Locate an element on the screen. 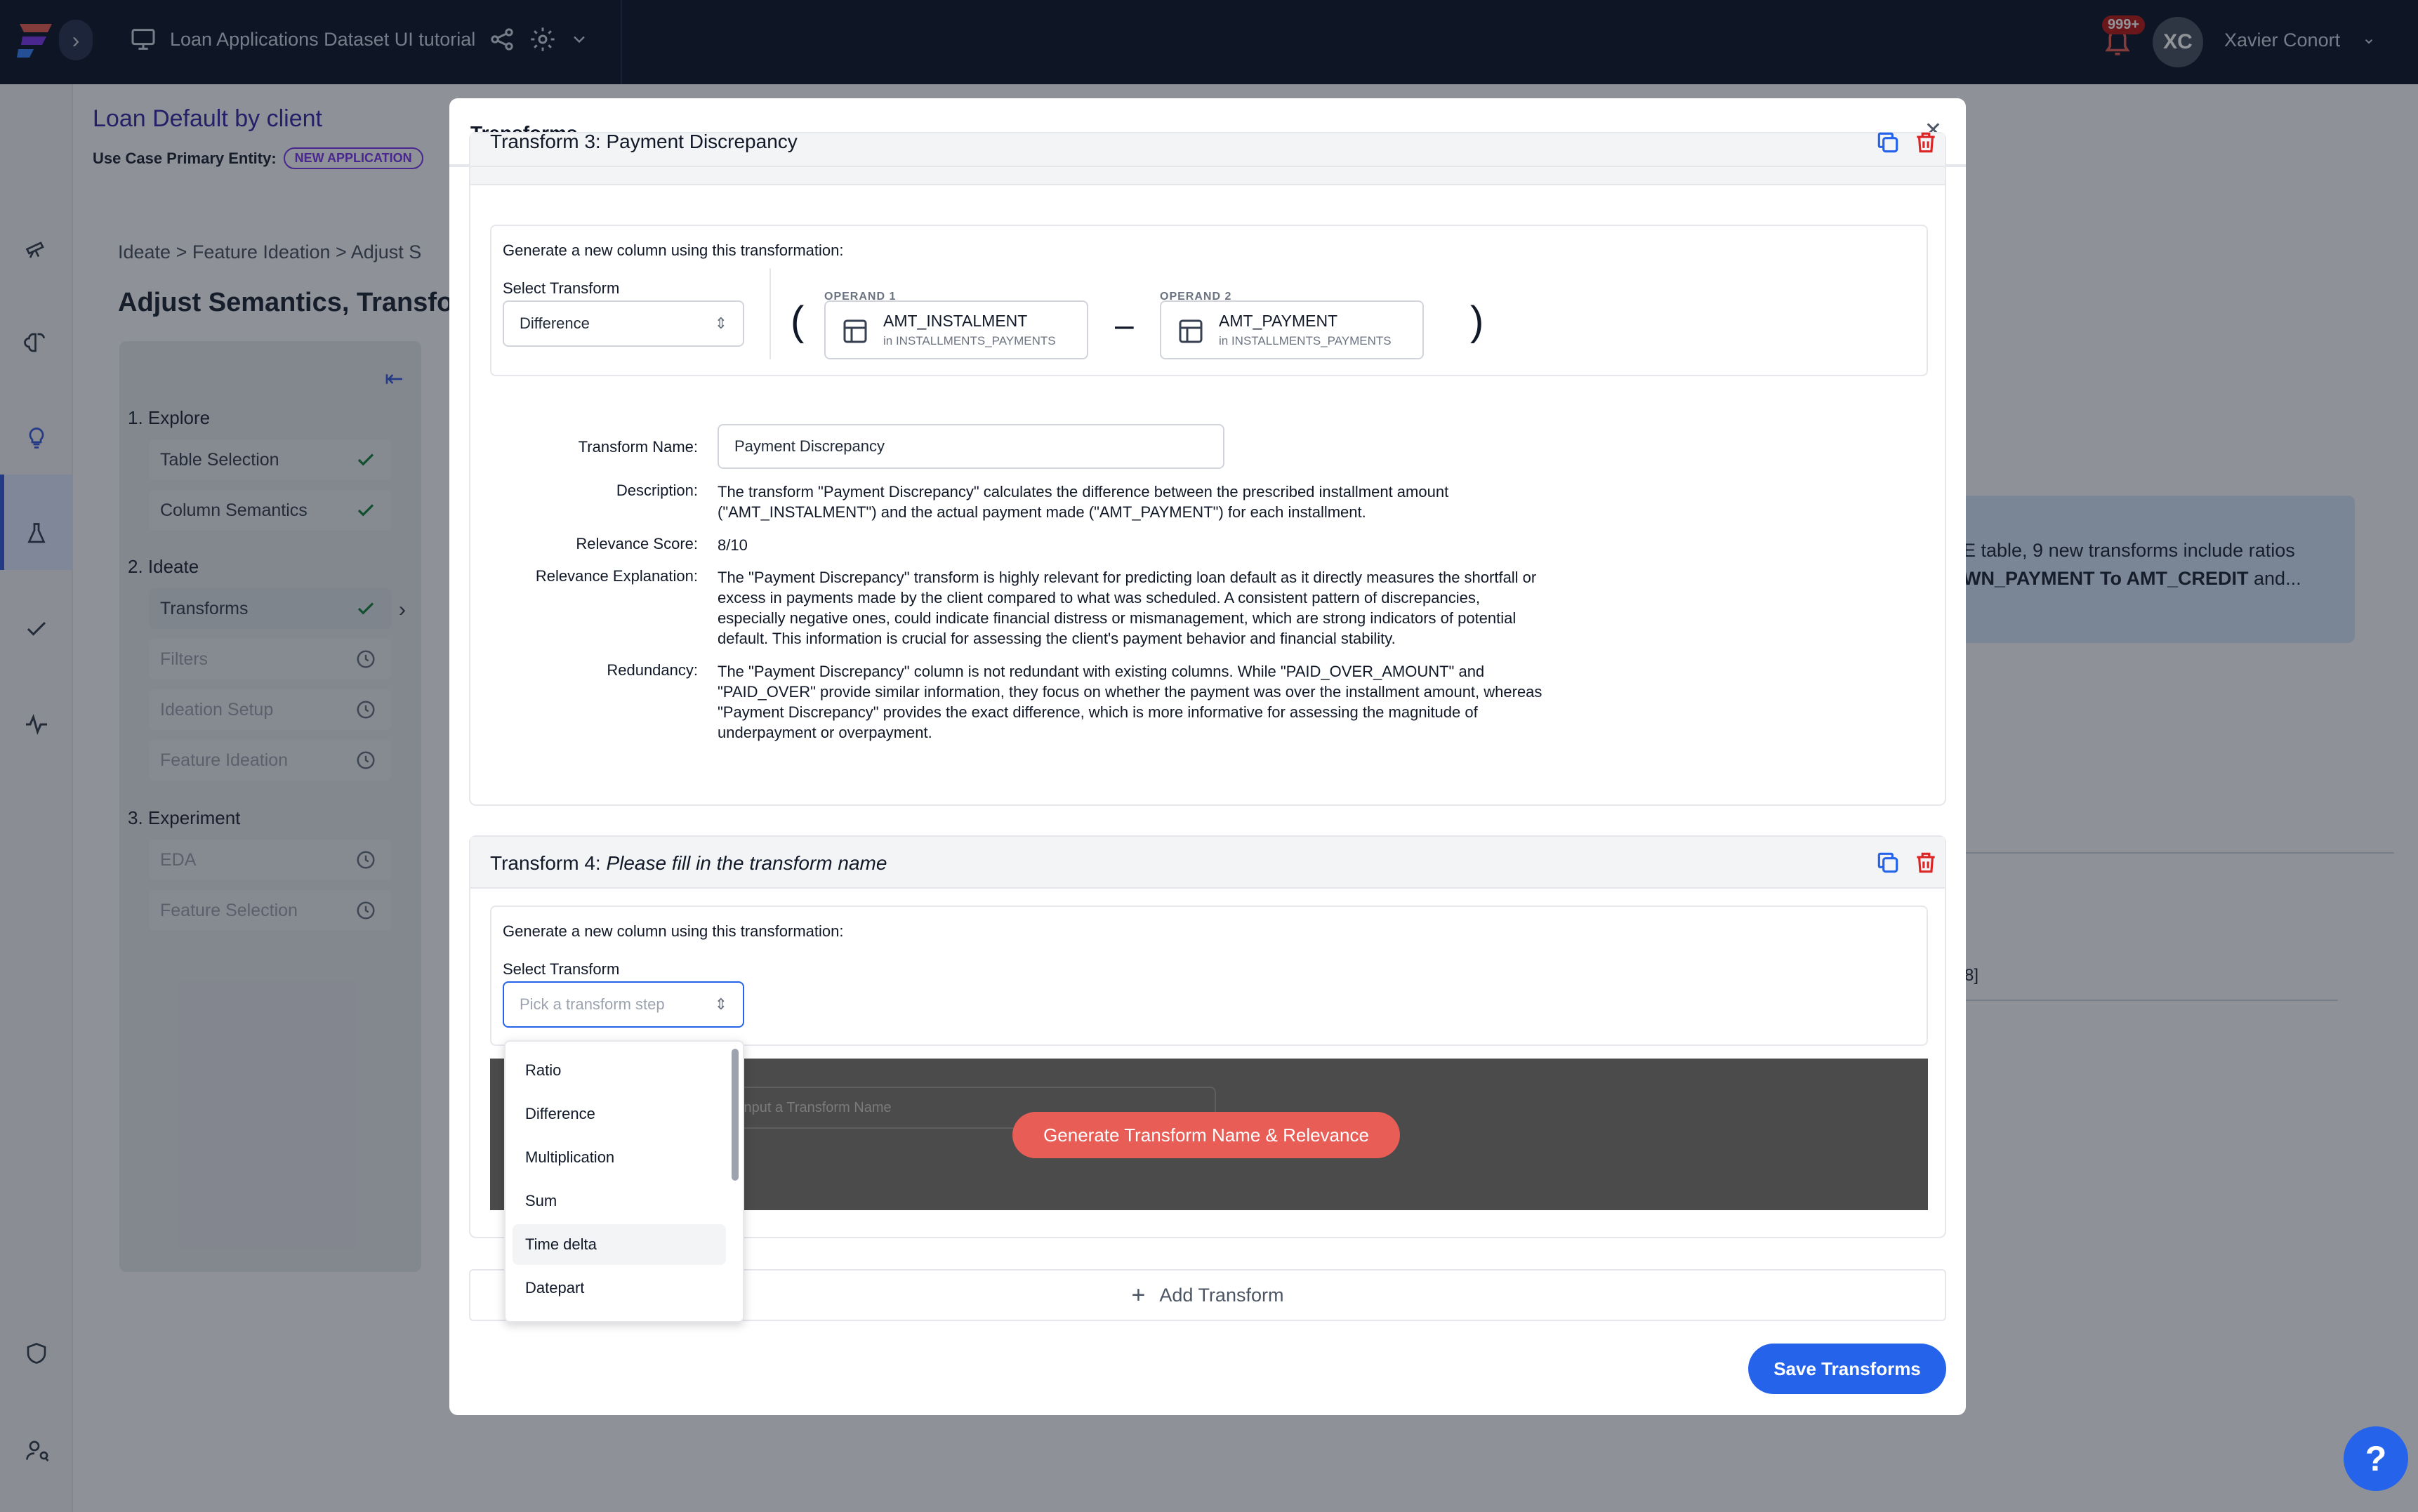  operand-2-selector: AMT_PAYMENT in INSTALLMENTS_PAYMENTS is located at coordinates (1292, 329).